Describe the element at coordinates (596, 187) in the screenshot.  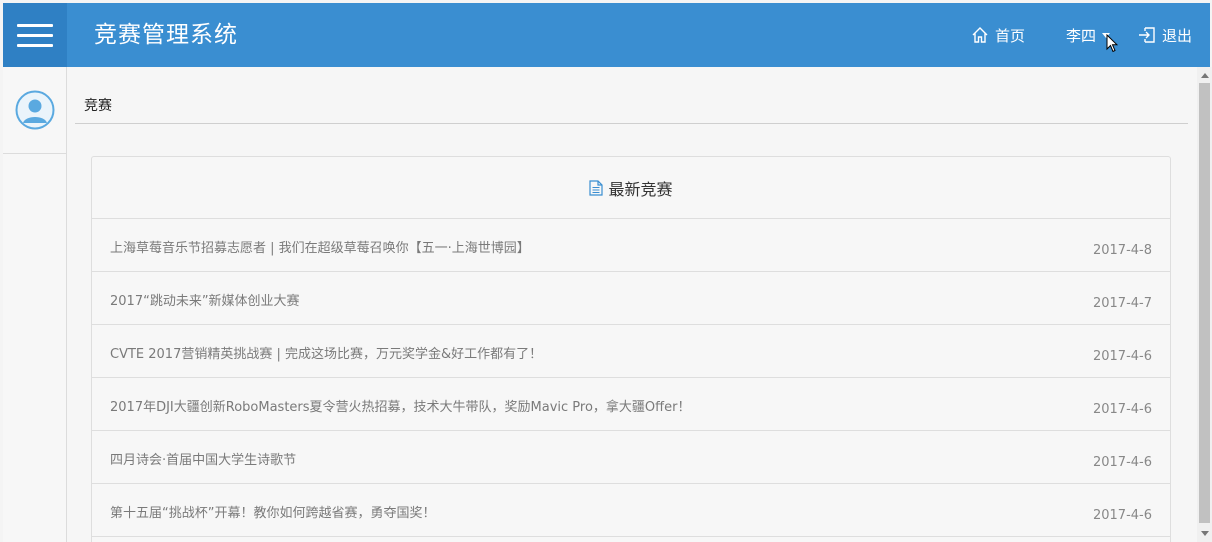
I see `document-icon` at that location.